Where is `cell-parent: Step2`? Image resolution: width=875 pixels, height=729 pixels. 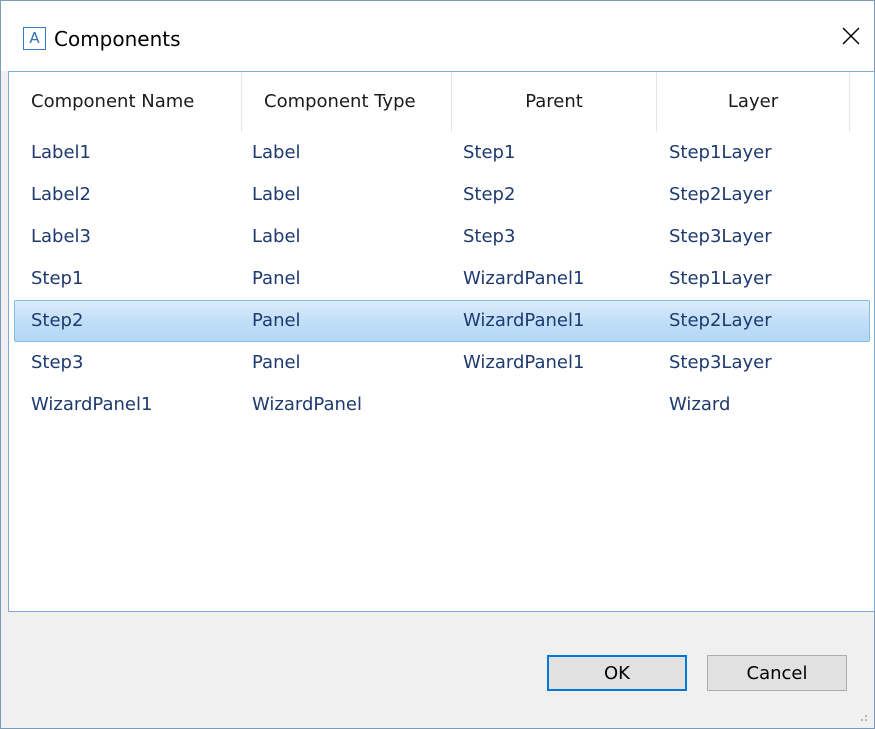
cell-parent: Step2 is located at coordinates (489, 194).